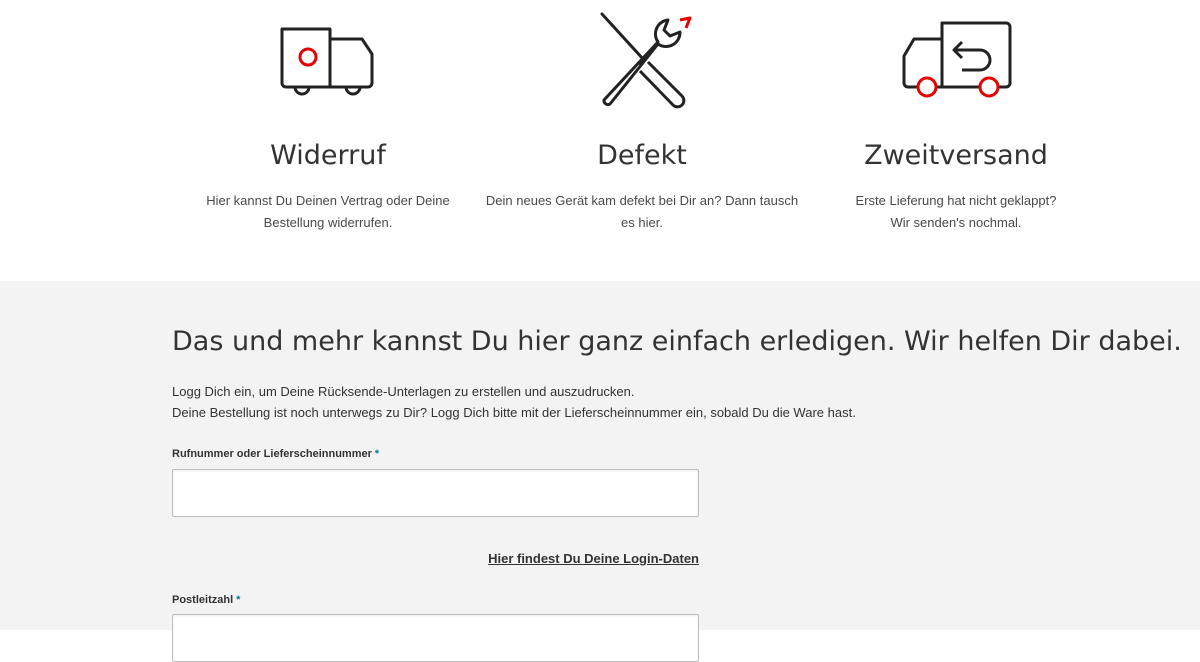 The height and width of the screenshot is (662, 1200). What do you see at coordinates (328, 155) in the screenshot?
I see `feature-title: Widerruf` at bounding box center [328, 155].